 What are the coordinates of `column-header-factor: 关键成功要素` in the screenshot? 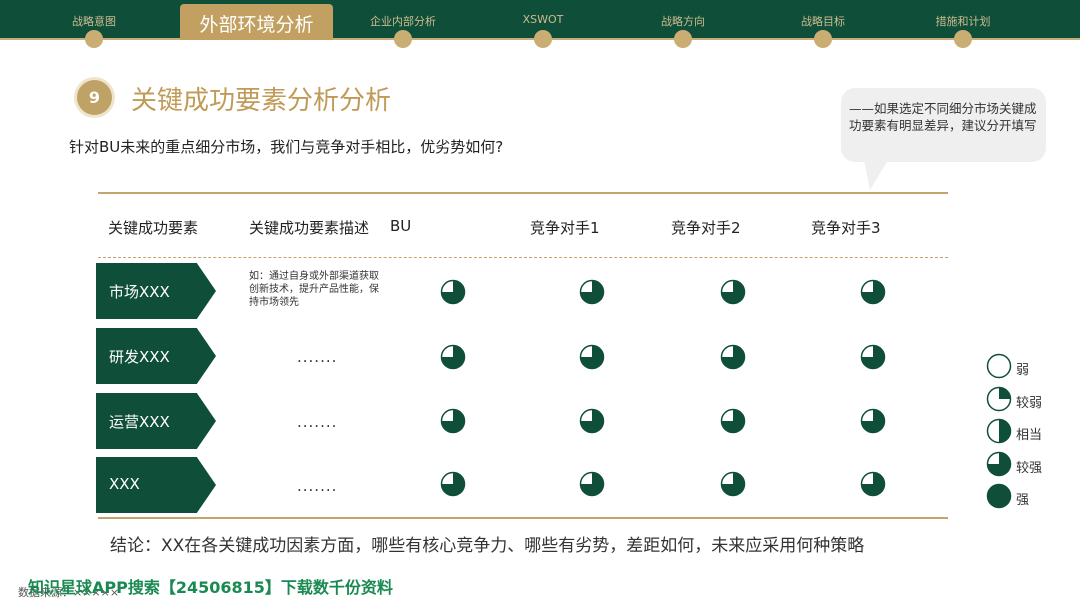 It's located at (153, 228).